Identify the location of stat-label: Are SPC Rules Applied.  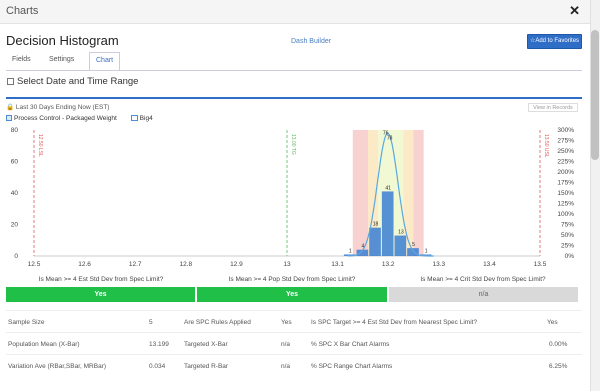
(217, 322).